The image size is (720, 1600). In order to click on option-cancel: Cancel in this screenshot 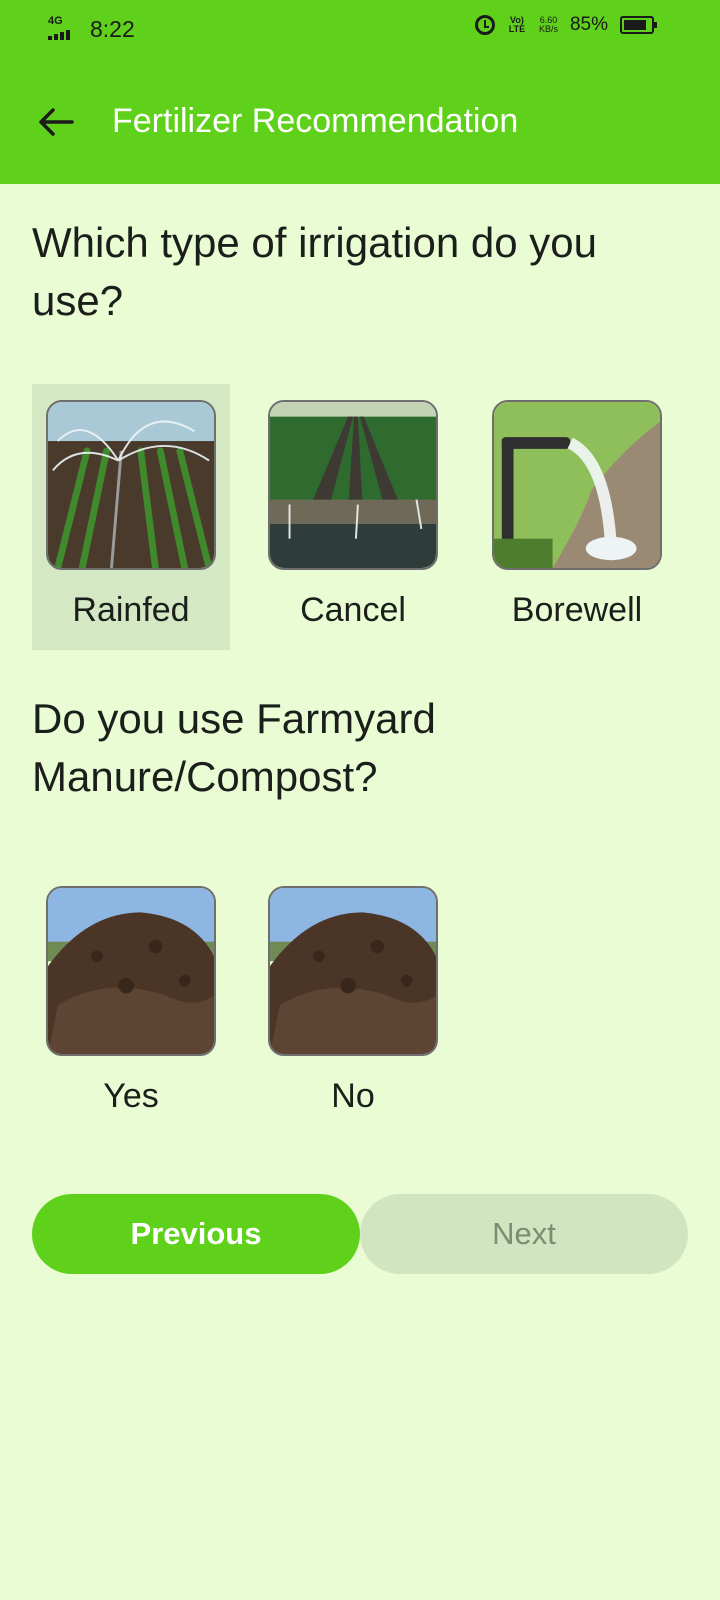, I will do `click(353, 515)`.